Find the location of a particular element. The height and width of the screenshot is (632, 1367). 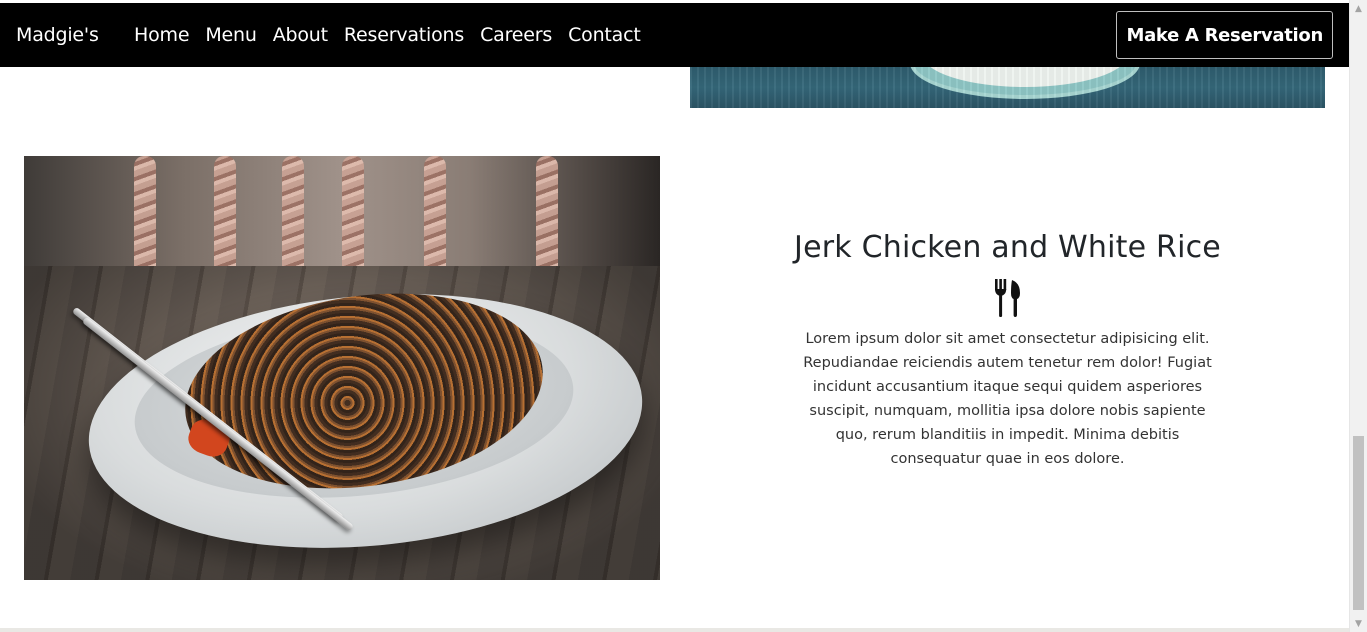

brand-logo: Madgie's is located at coordinates (71, 35).